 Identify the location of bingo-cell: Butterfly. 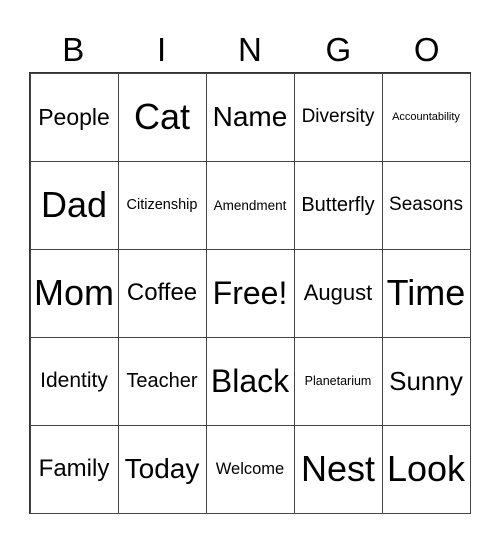
(338, 205).